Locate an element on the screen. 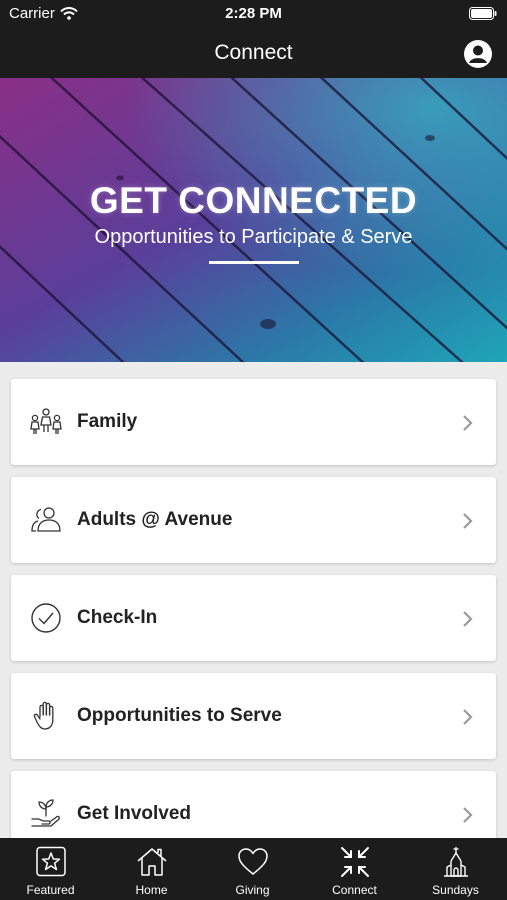 Image resolution: width=507 pixels, height=900 pixels. list-item-label: Family is located at coordinates (107, 421).